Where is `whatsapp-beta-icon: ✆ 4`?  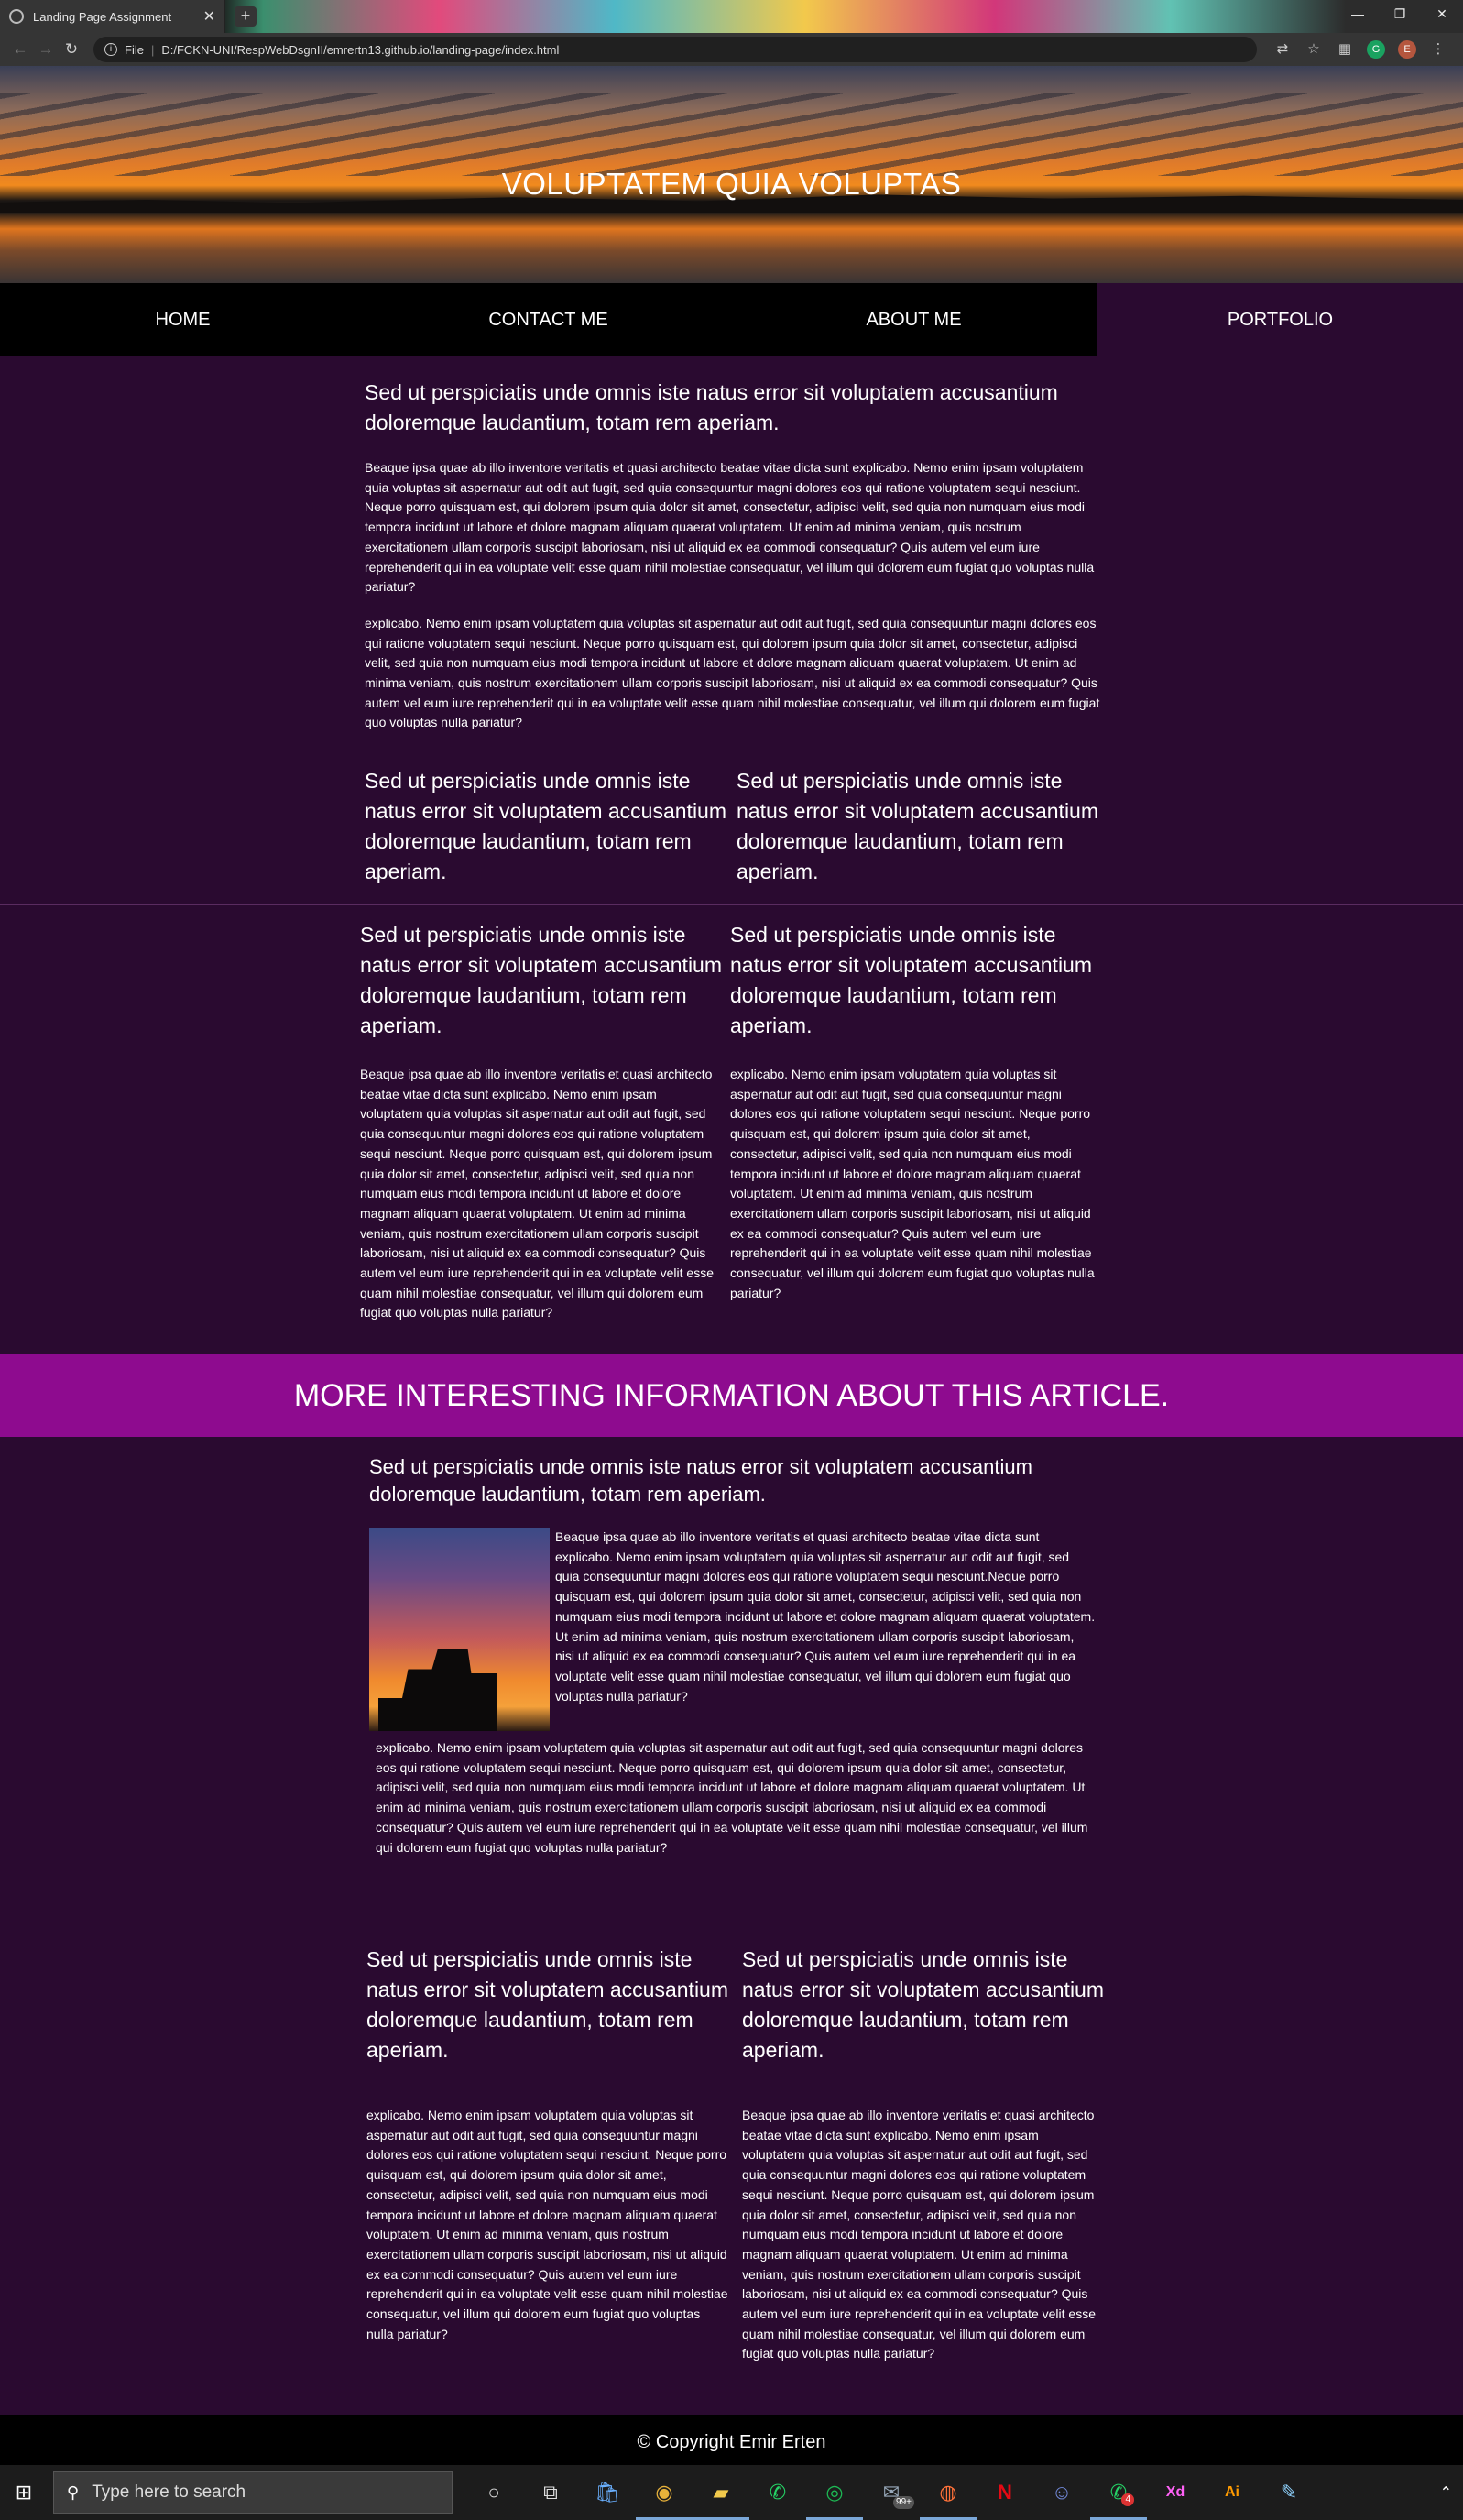
whatsapp-beta-icon: ✆ 4 is located at coordinates (1118, 2492).